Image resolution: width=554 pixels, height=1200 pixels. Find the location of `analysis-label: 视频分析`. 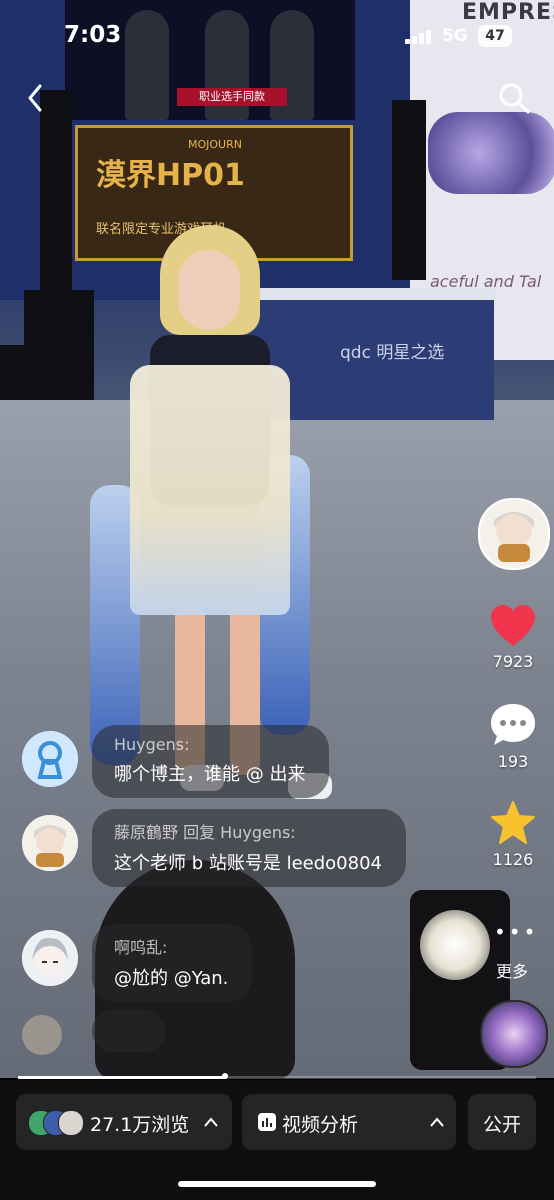

analysis-label: 视频分析 is located at coordinates (320, 1125).